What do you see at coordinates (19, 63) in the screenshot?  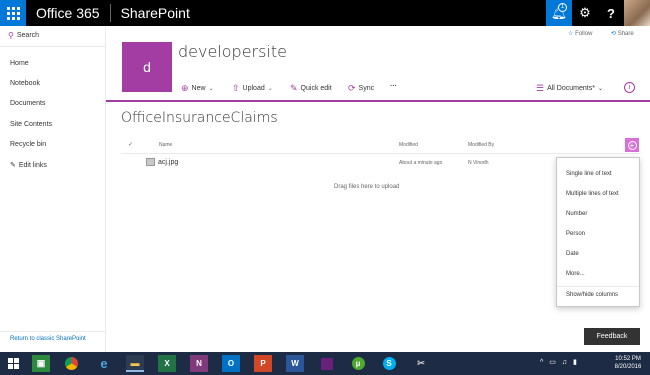 I see `nav-item-home: Home` at bounding box center [19, 63].